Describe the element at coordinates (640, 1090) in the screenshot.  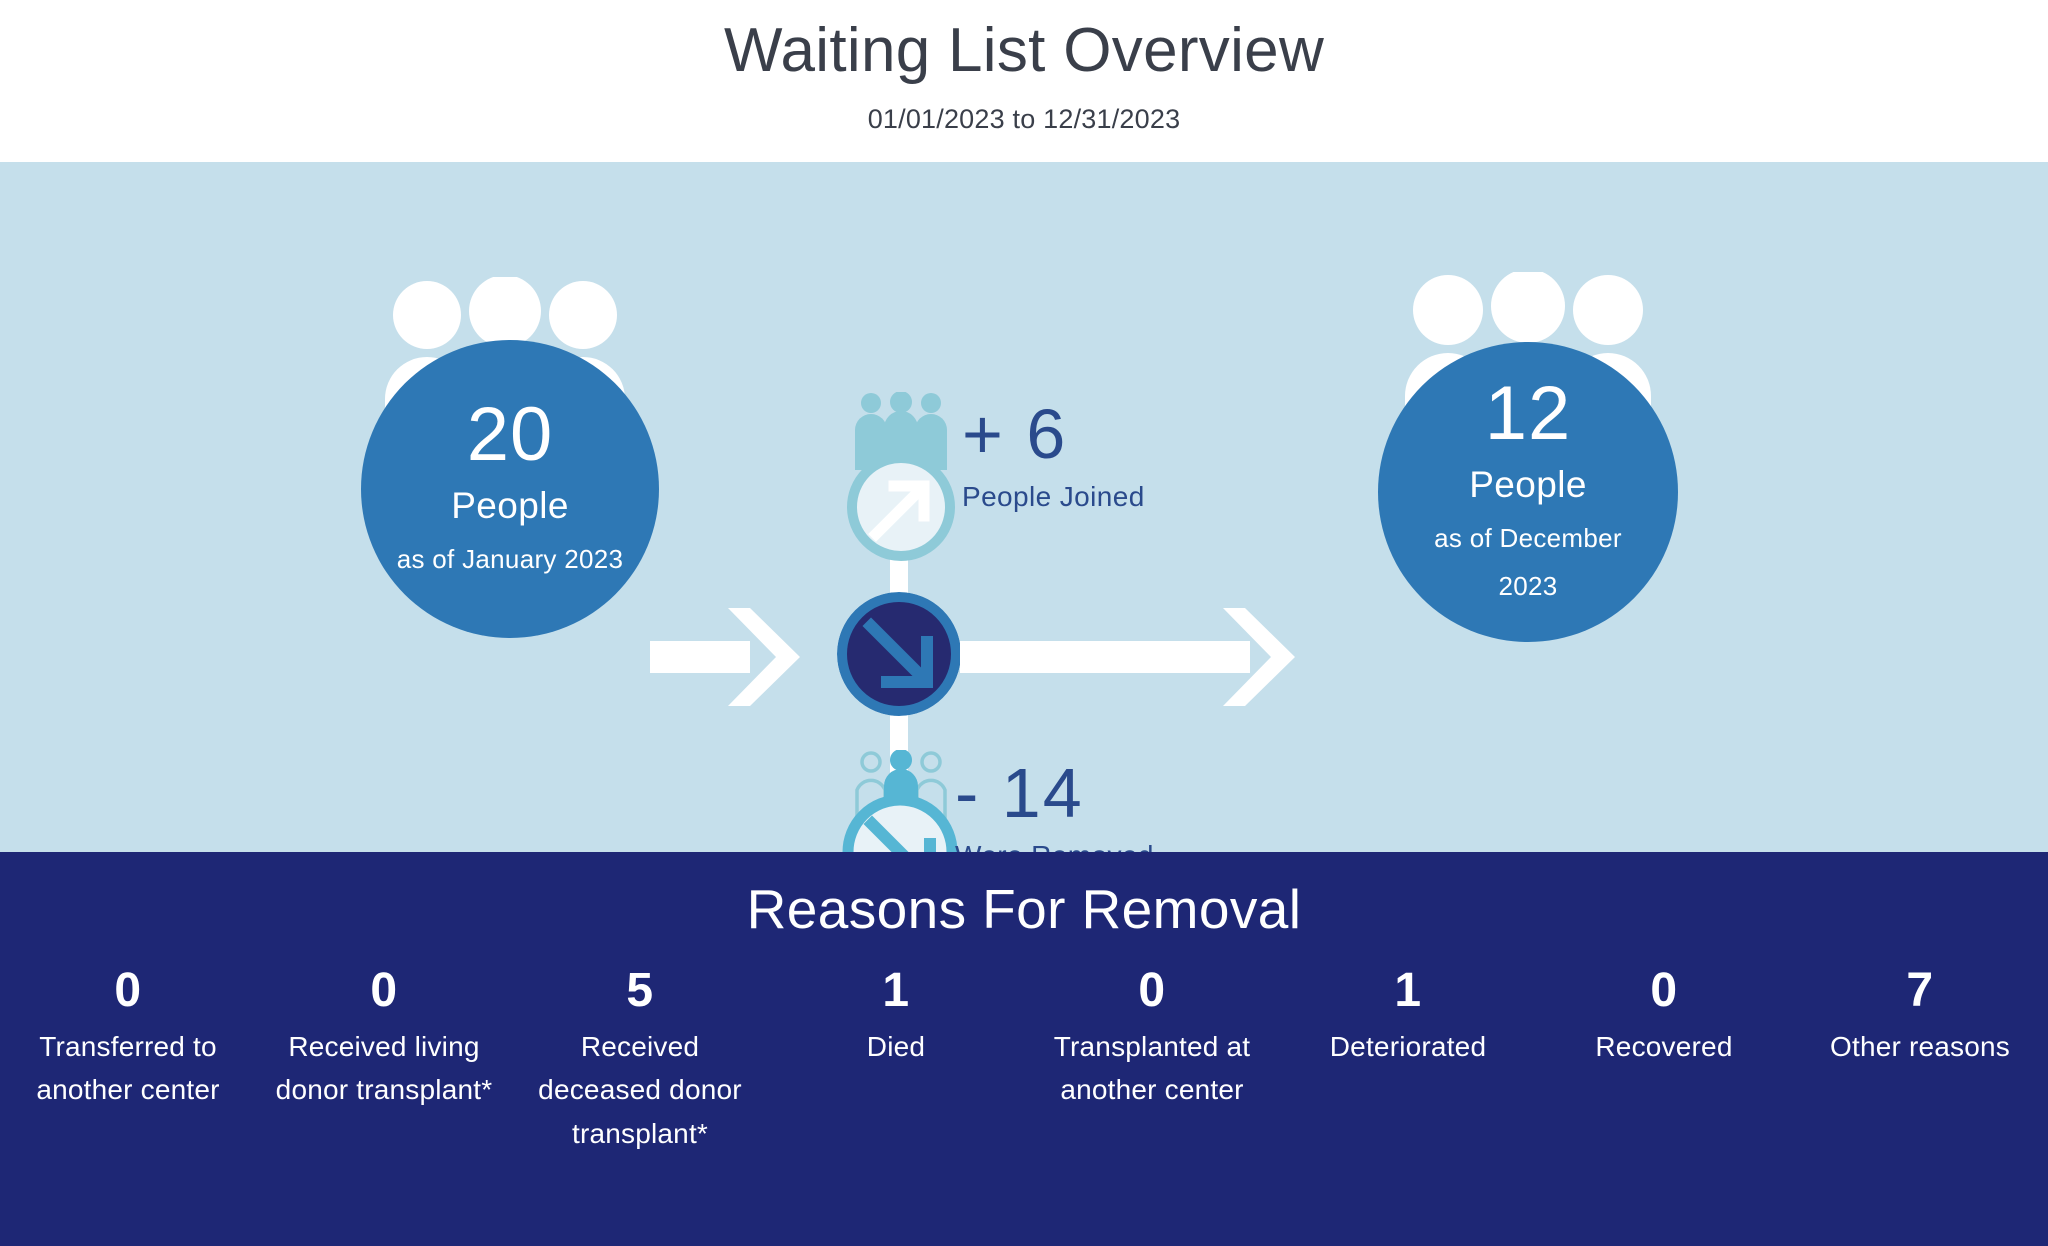
I see `reason-label: Received deceased donor transplant*` at that location.